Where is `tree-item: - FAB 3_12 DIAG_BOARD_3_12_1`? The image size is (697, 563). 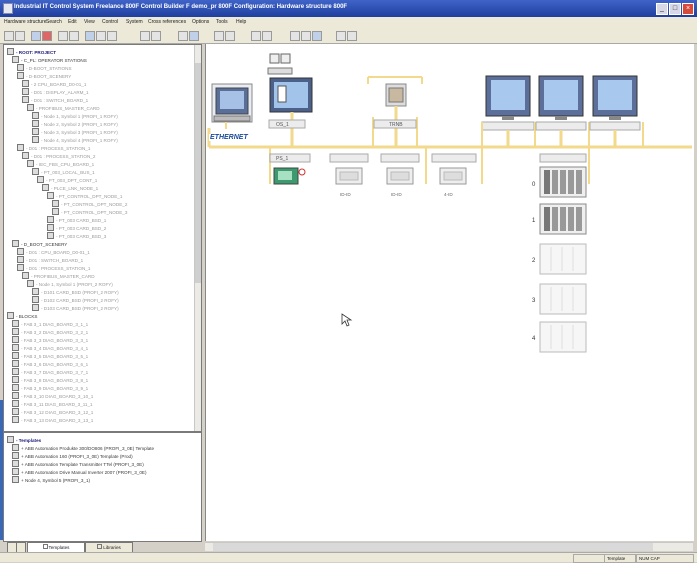
tree-item: - FAB 3_12 DIAG_BOARD_3_12_1 is located at coordinates (52, 411).